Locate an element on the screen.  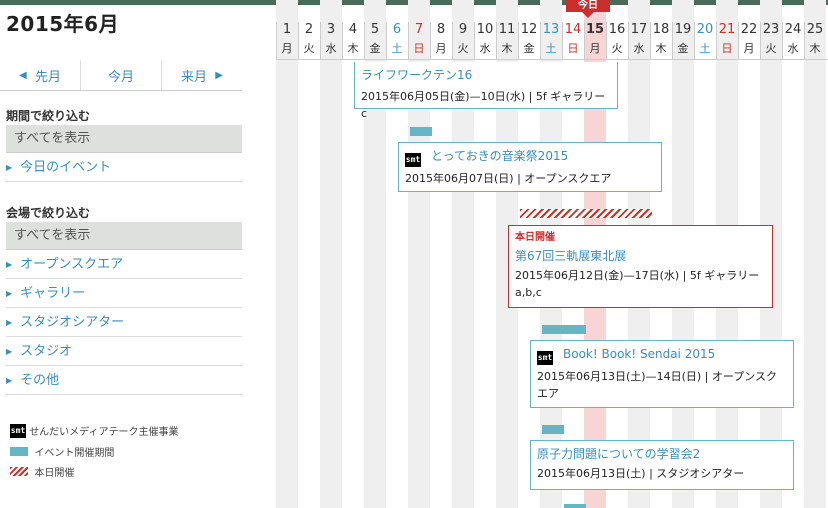
day-number: 8 is located at coordinates (441, 29).